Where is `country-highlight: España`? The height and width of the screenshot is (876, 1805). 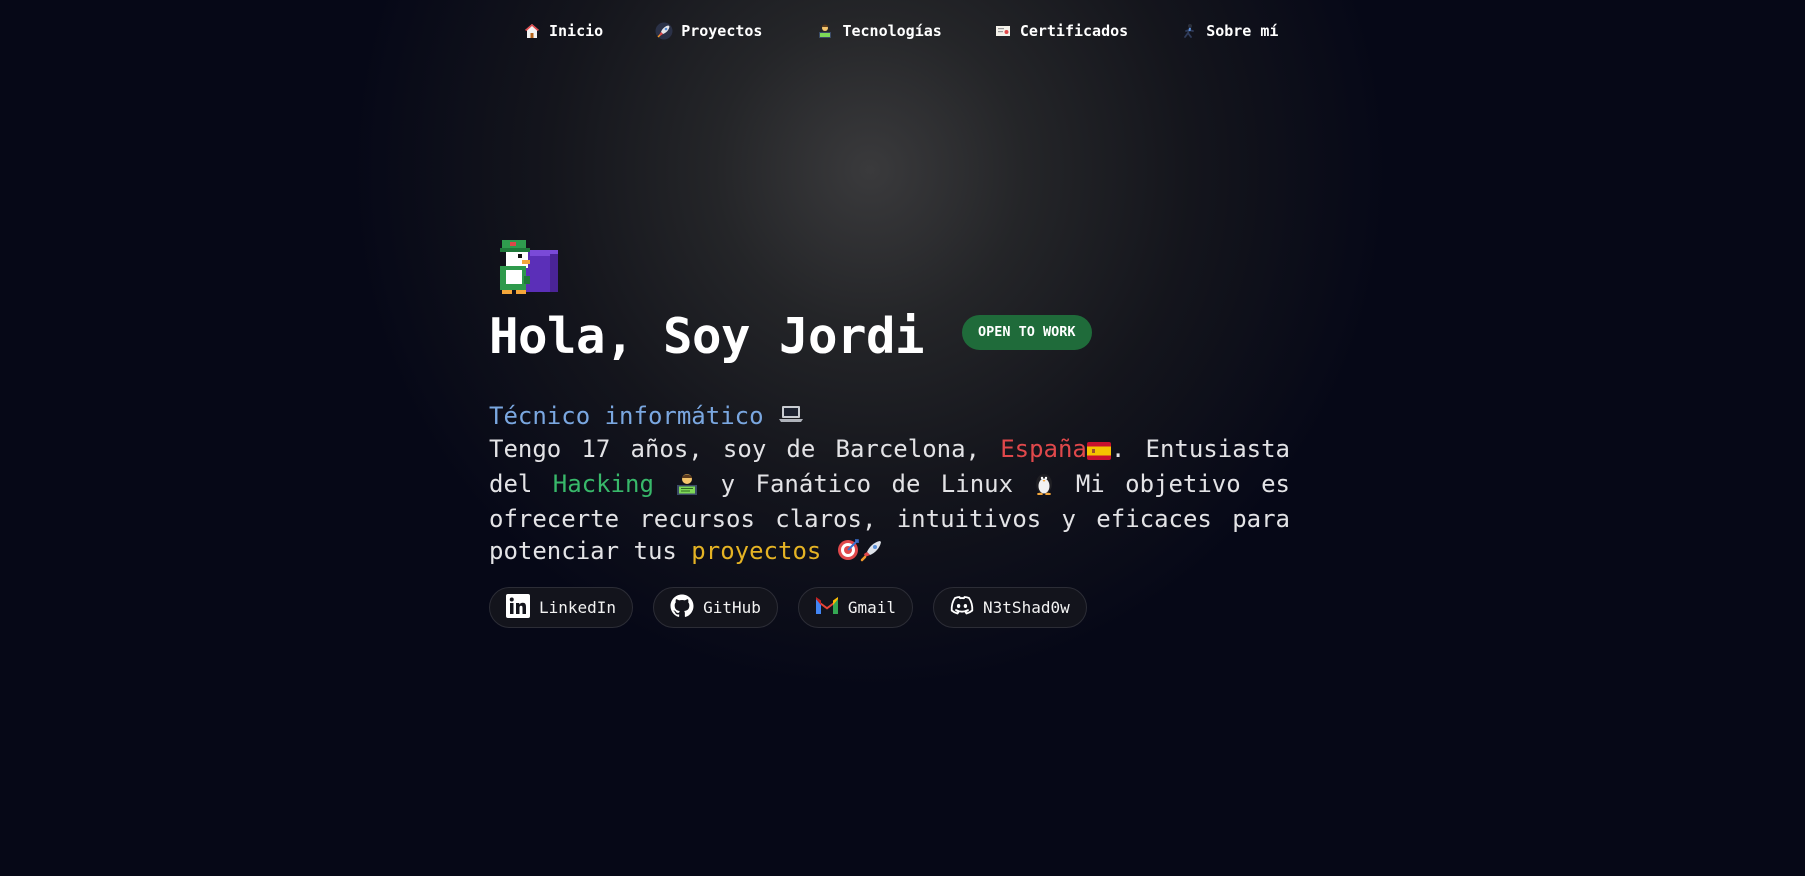
country-highlight: España is located at coordinates (1043, 449).